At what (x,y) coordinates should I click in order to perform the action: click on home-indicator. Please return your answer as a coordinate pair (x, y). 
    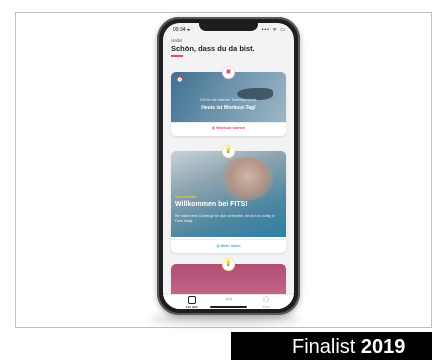
    Looking at the image, I should click on (228, 307).